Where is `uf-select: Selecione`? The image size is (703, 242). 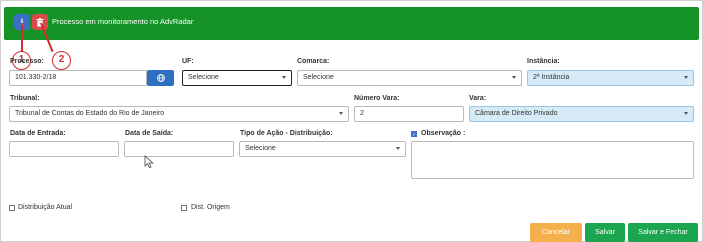 uf-select: Selecione is located at coordinates (237, 78).